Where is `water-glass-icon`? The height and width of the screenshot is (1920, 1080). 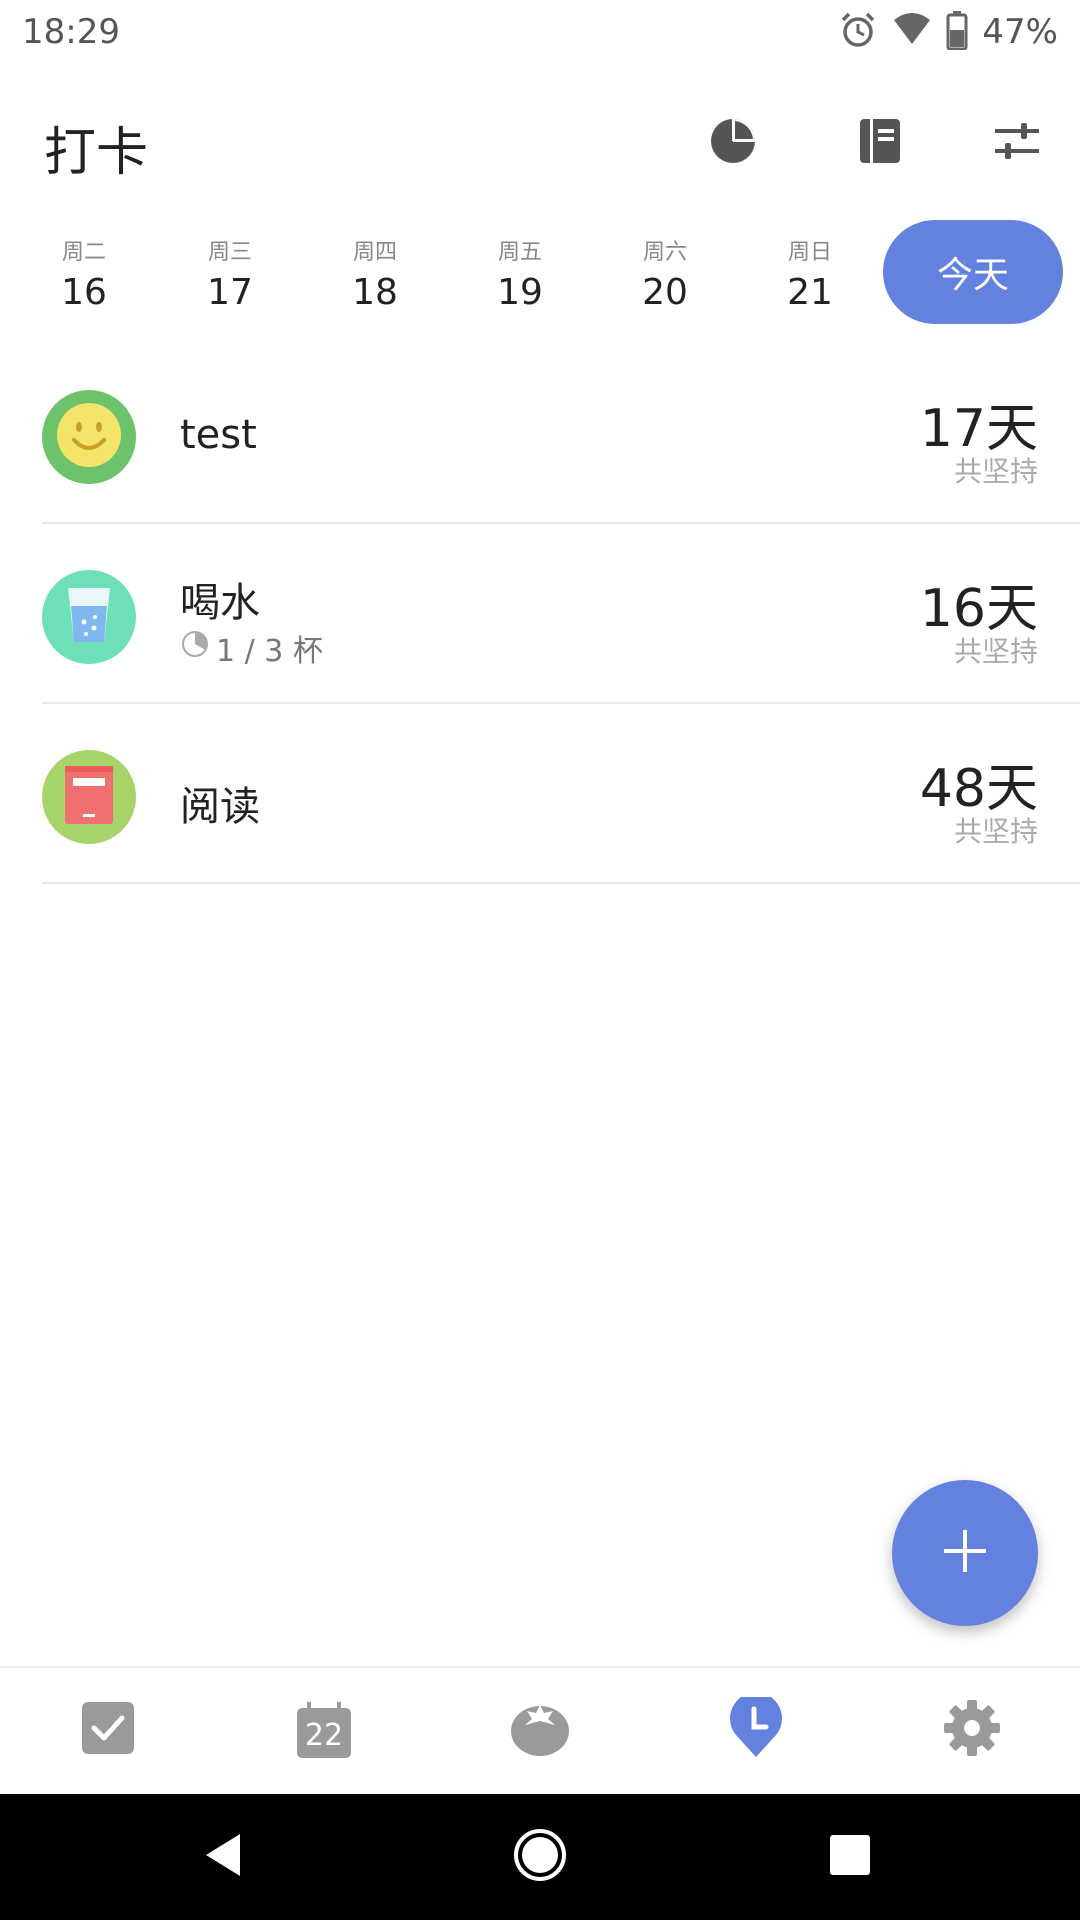
water-glass-icon is located at coordinates (89, 617).